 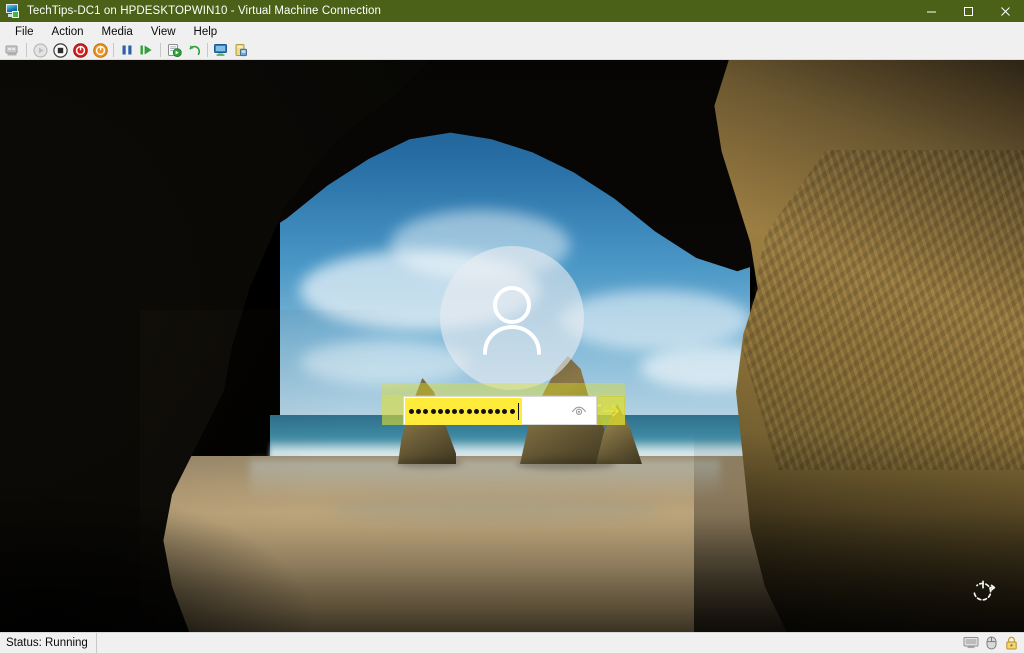 I want to click on status-bar: Status: Running, so click(x=512, y=642).